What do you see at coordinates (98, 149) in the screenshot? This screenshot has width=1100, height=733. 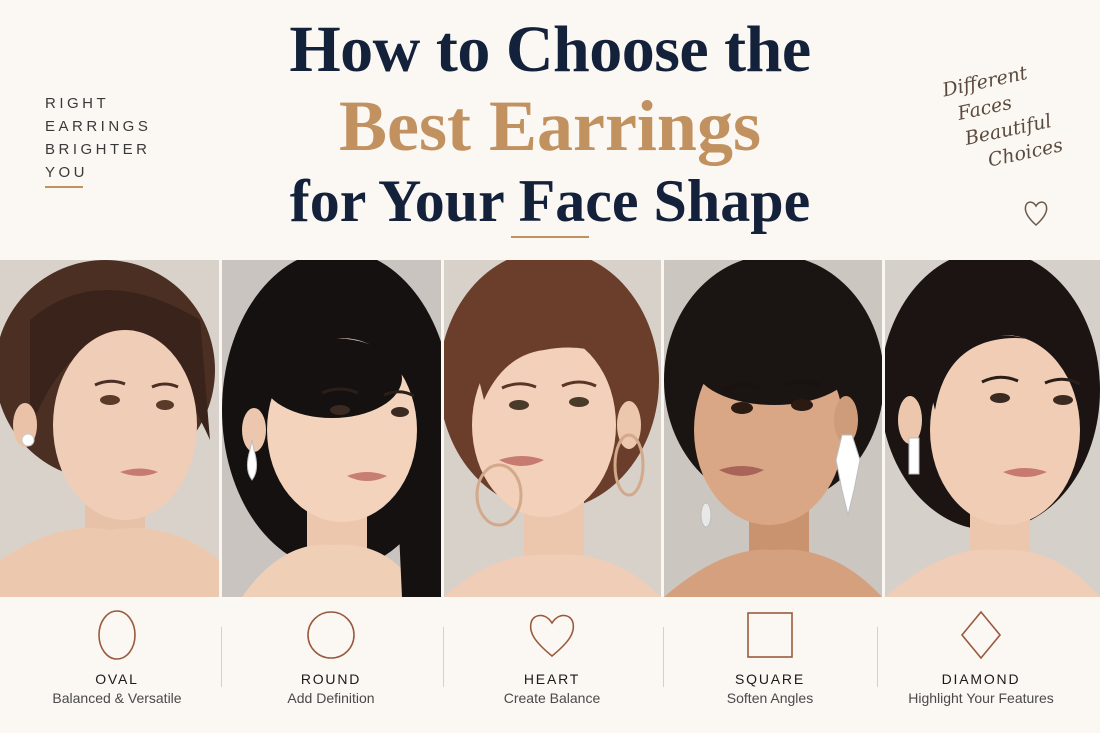 I see `tagline-line: BRIGHTER` at bounding box center [98, 149].